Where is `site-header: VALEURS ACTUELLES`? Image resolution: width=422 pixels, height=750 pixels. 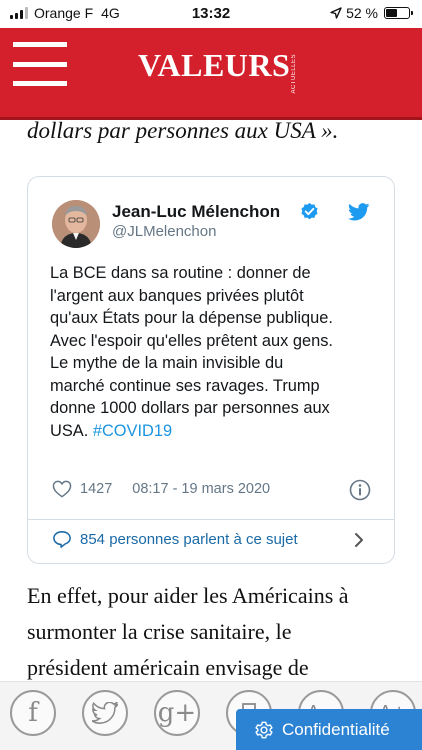 site-header: VALEURS ACTUELLES is located at coordinates (211, 74).